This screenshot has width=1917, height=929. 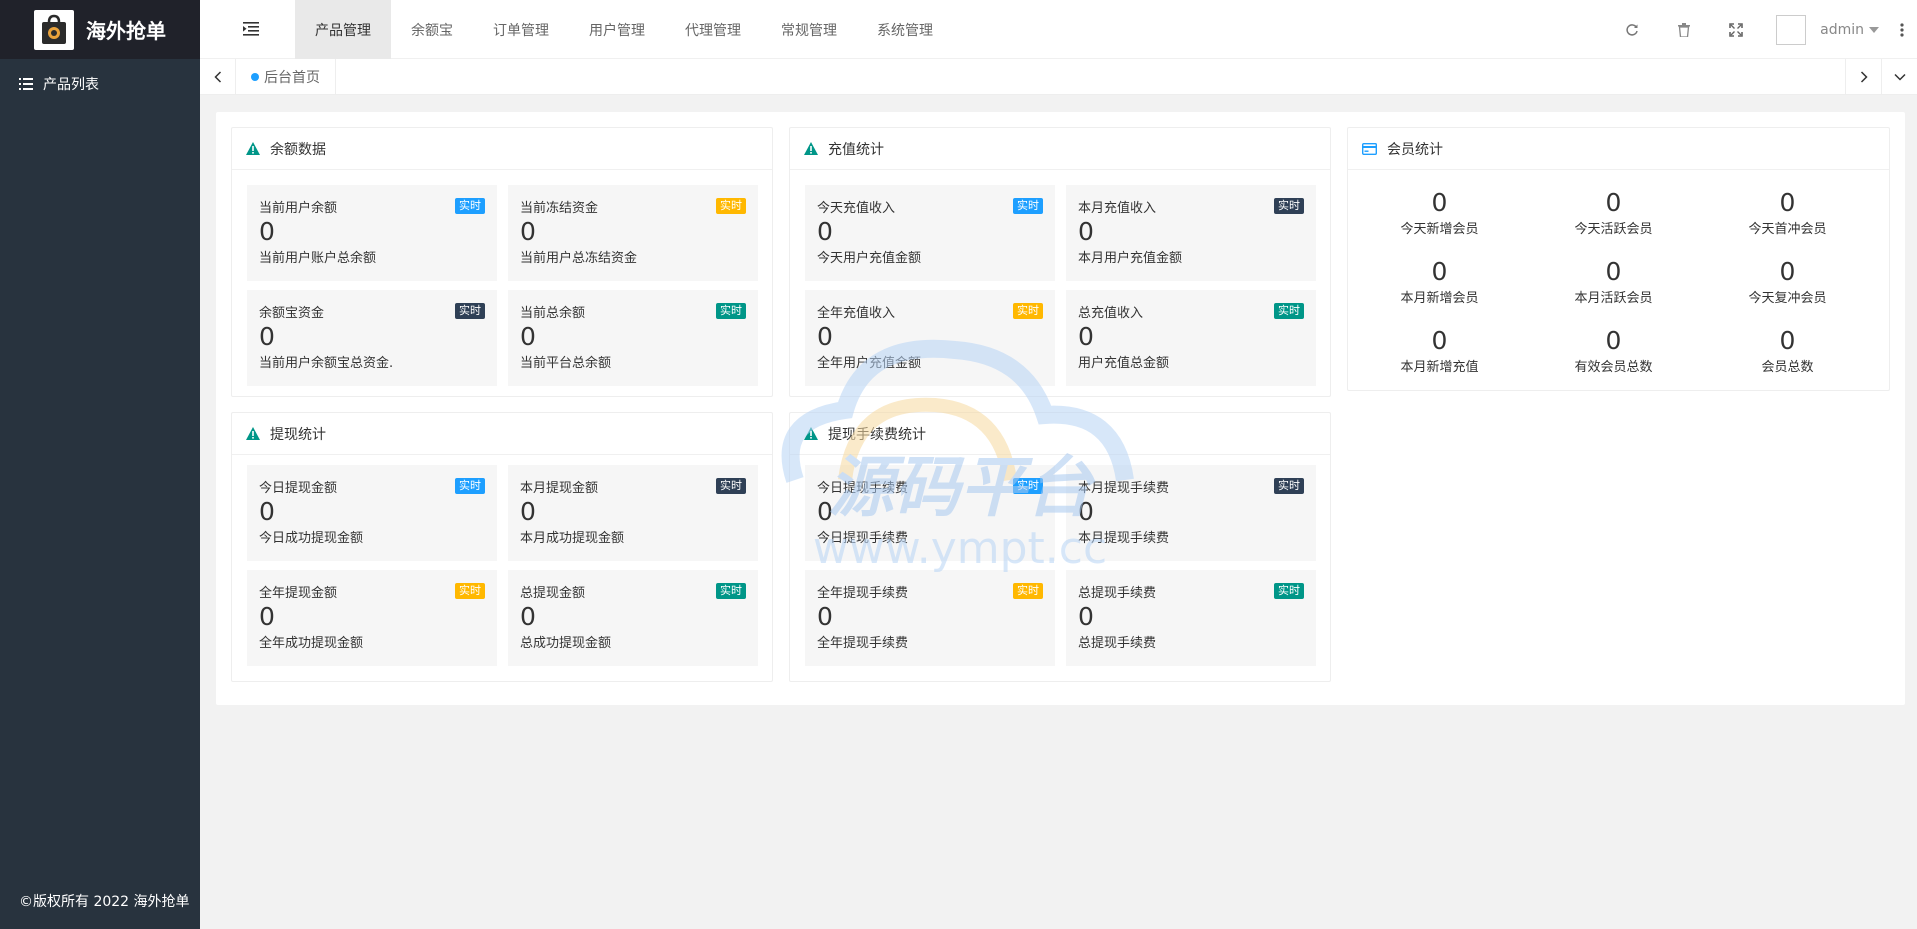 I want to click on chevron-right-icon, so click(x=1864, y=77).